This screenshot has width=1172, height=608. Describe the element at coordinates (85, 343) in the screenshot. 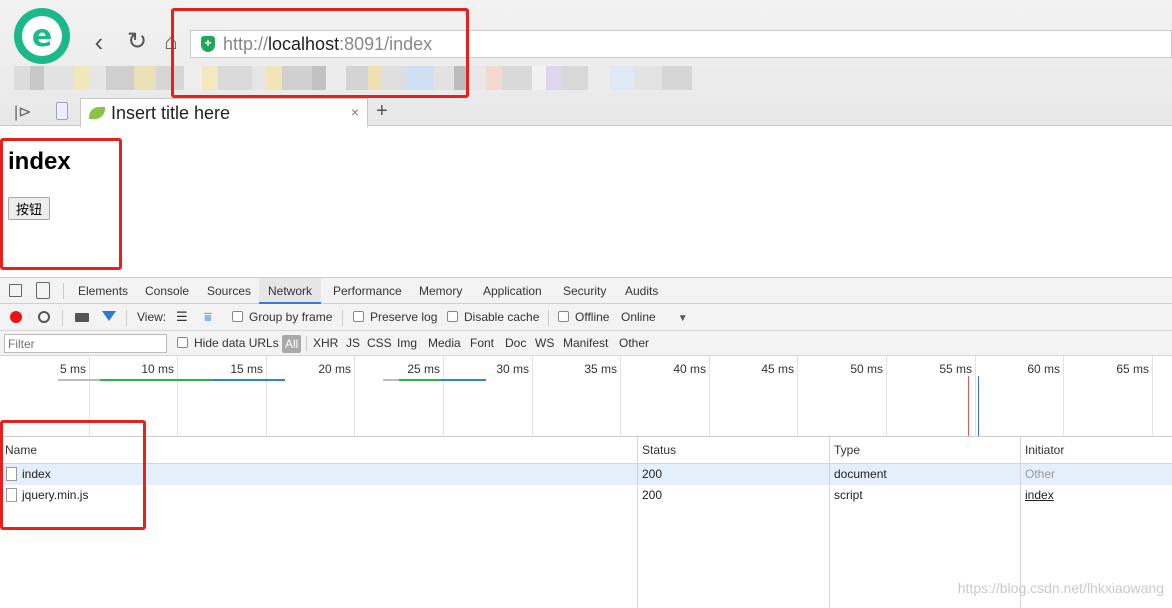

I see `filter-input` at that location.